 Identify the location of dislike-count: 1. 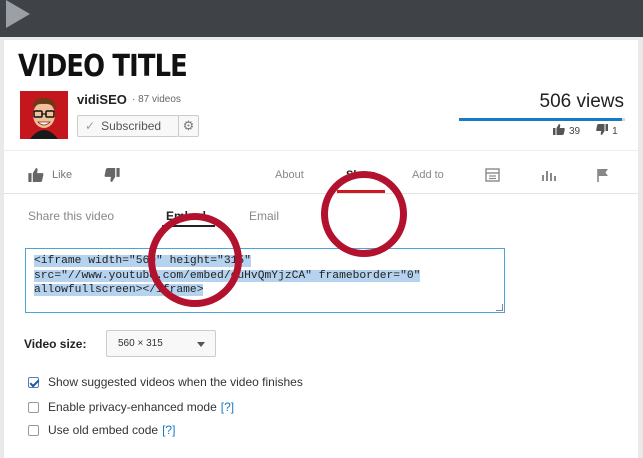
(615, 131).